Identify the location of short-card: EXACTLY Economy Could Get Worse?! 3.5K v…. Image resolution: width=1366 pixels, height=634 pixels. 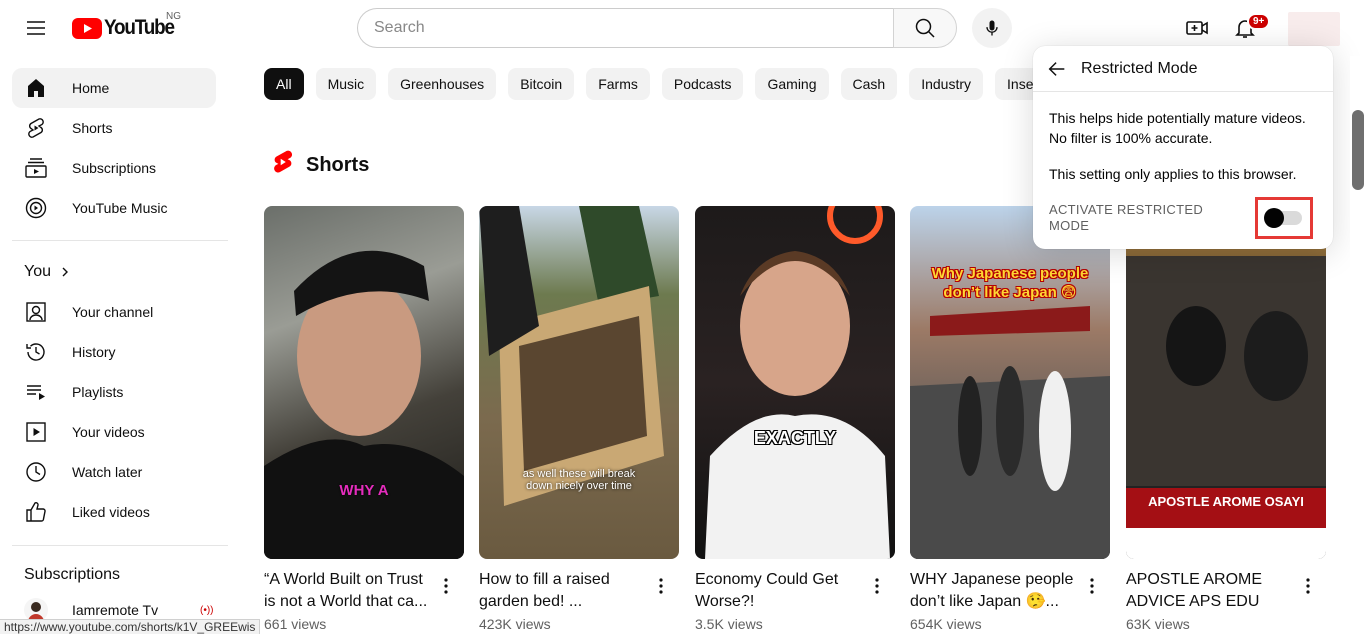
(795, 419).